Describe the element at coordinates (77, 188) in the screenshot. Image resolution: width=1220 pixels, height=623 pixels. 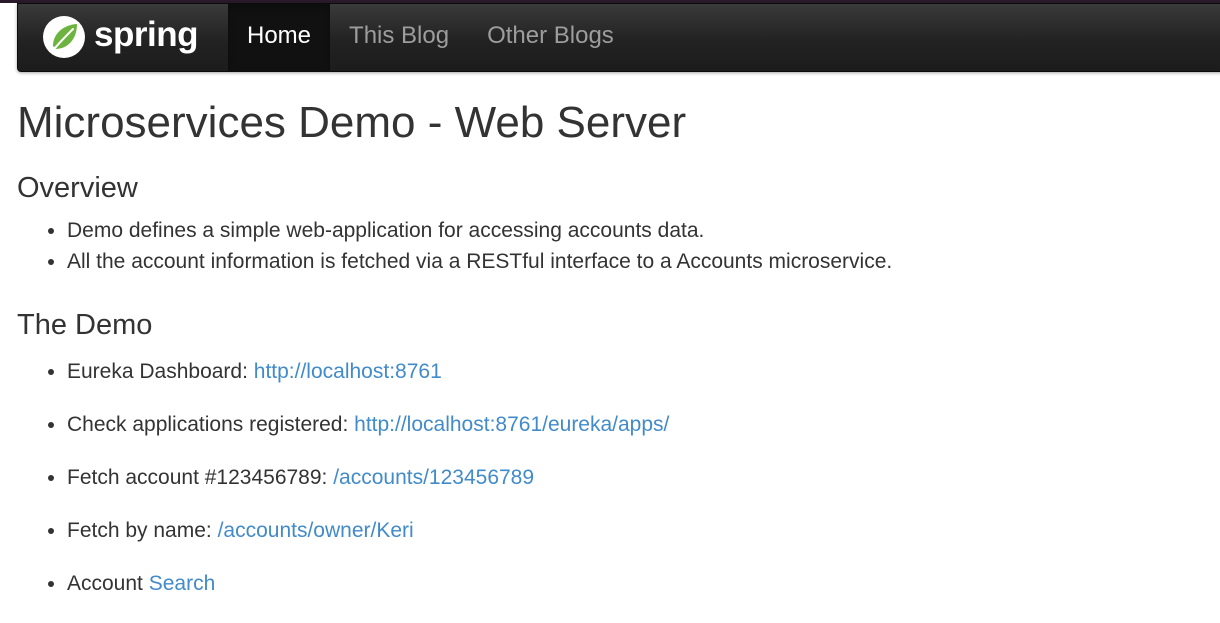
I see `overview-heading: Overview` at that location.